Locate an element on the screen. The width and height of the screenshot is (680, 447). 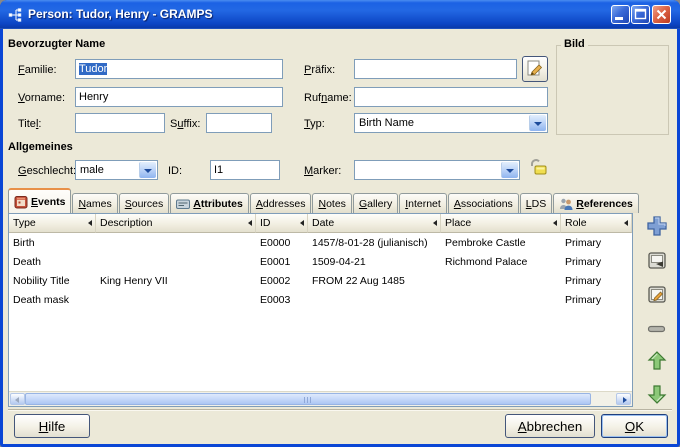
horizontal-scrollbar is located at coordinates (320, 398).